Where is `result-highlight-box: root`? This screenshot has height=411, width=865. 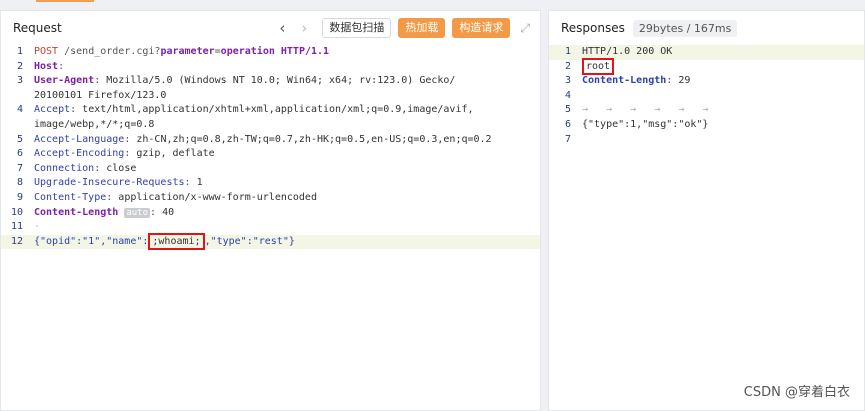
result-highlight-box: root is located at coordinates (598, 66).